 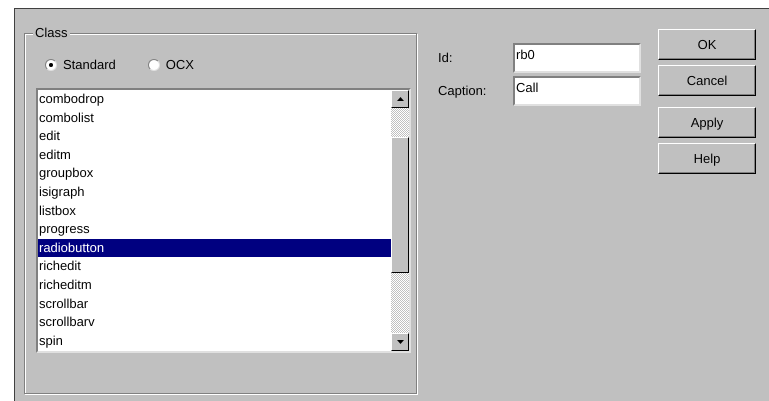 I want to click on down-arrow-icon, so click(x=400, y=342).